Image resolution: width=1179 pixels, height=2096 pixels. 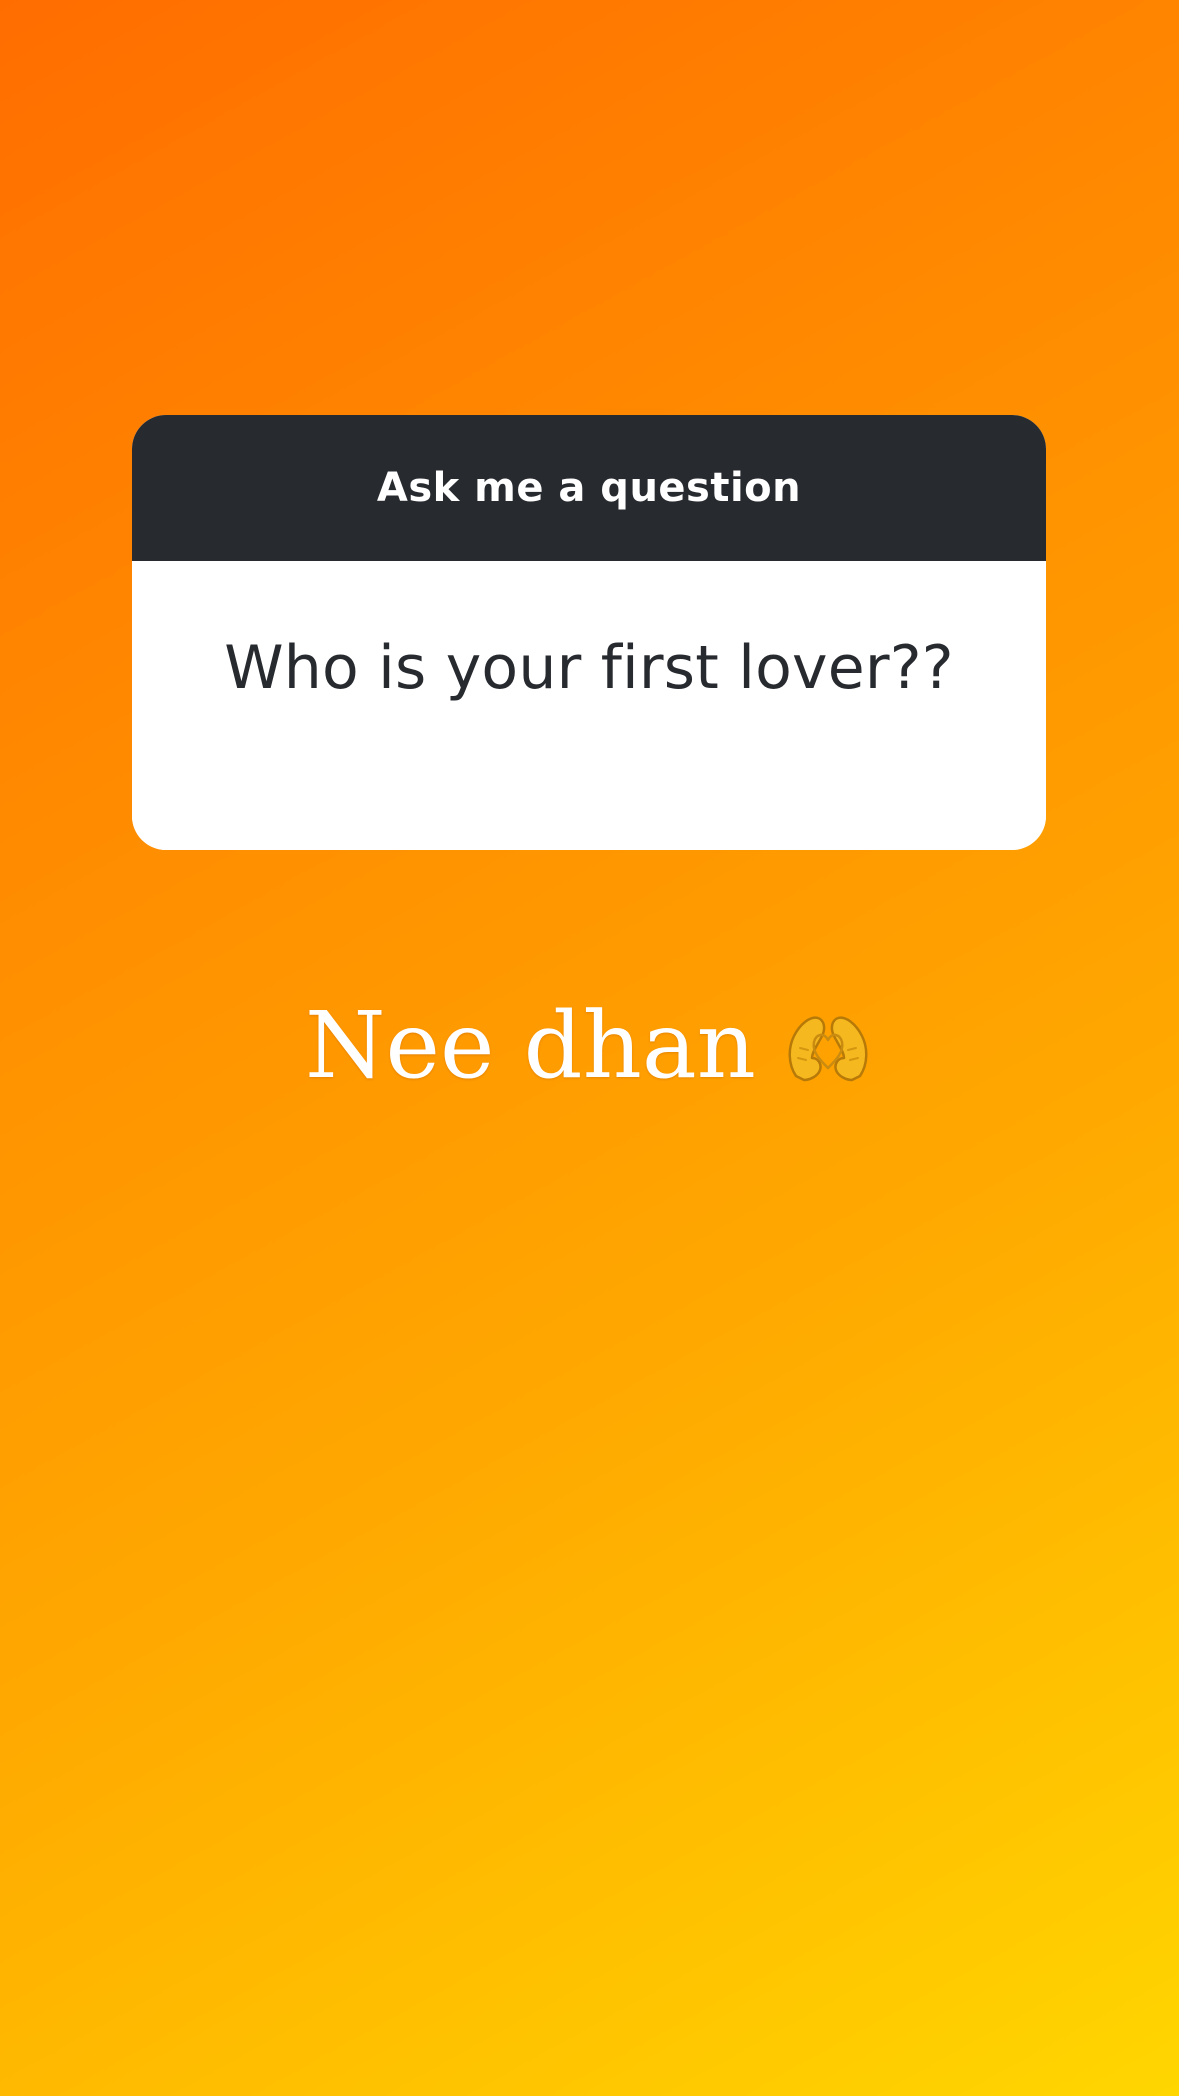 I want to click on question-sticker-body: Who is your first lover??, so click(x=589, y=705).